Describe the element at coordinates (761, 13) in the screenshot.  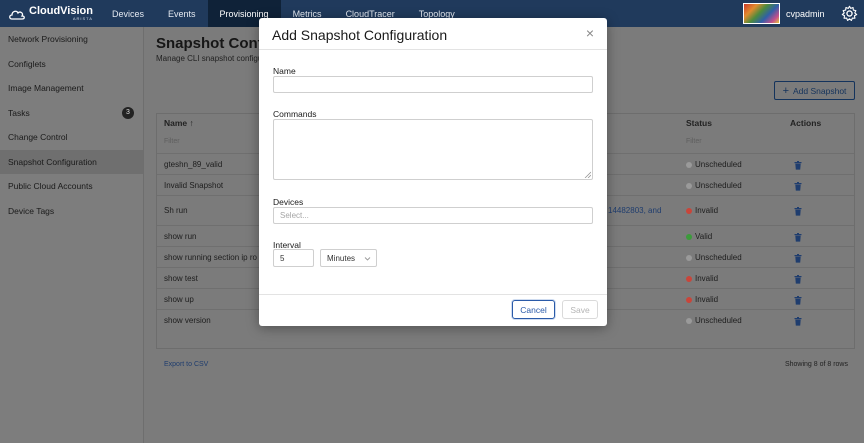
I see `user-avatar` at that location.